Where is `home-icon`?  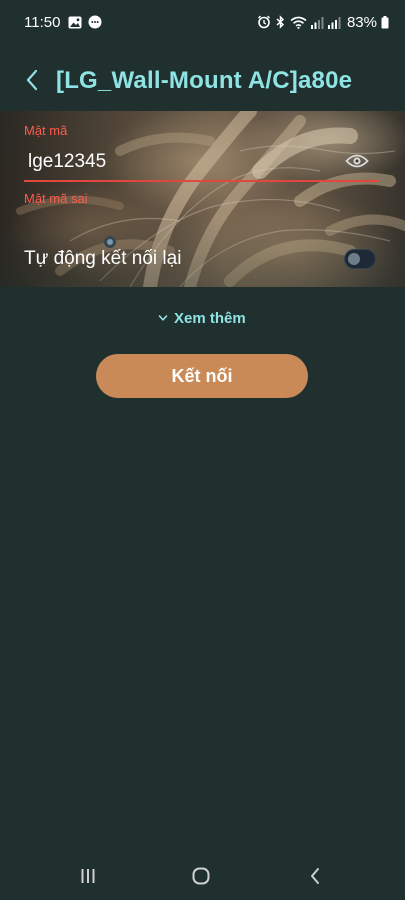
home-icon is located at coordinates (201, 878).